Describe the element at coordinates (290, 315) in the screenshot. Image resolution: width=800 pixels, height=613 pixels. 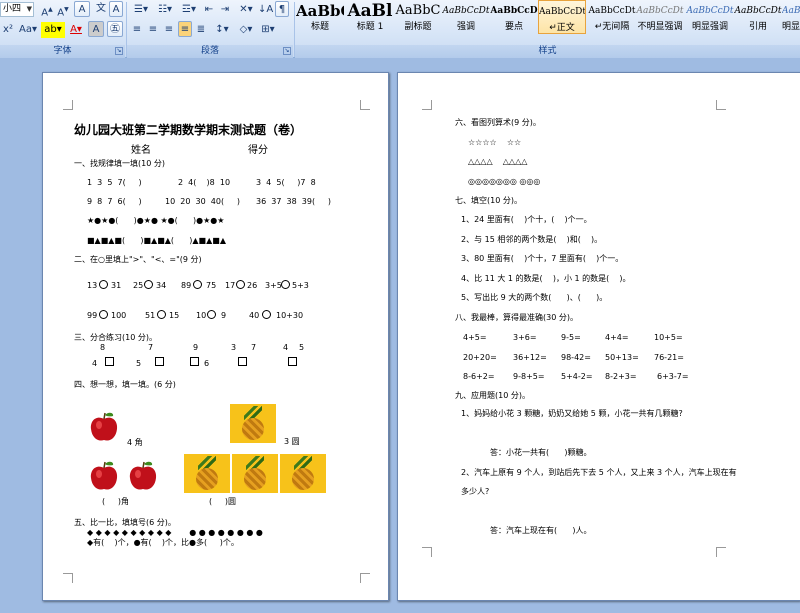
I see `compare-number: 10+30` at that location.